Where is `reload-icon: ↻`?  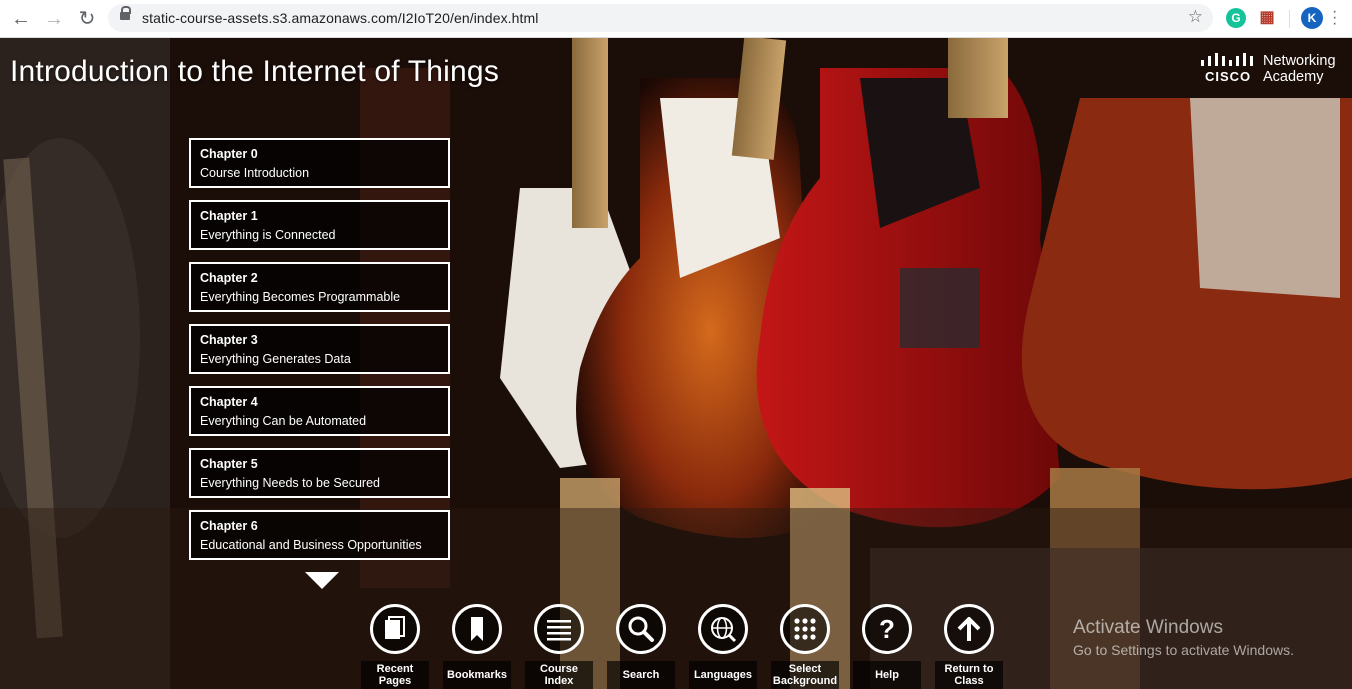 reload-icon: ↻ is located at coordinates (87, 19).